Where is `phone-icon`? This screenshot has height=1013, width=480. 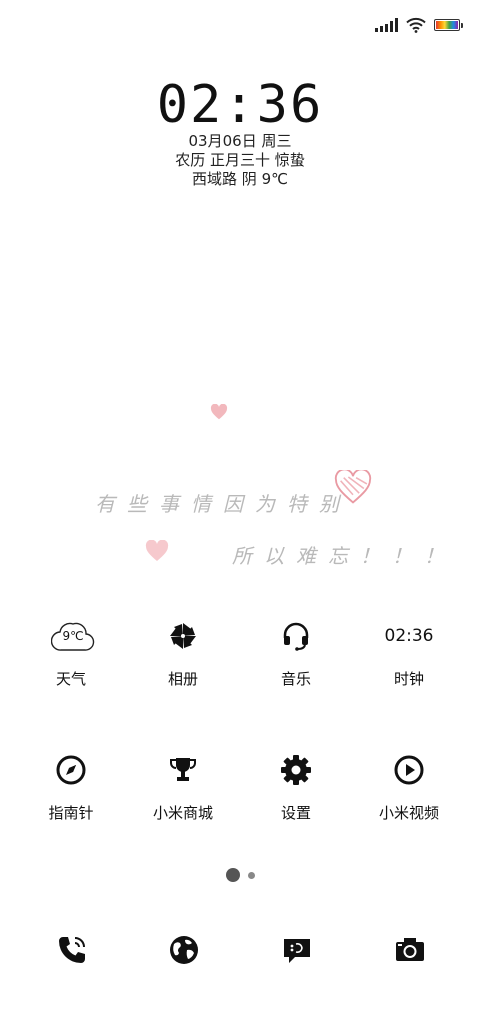 phone-icon is located at coordinates (72, 950).